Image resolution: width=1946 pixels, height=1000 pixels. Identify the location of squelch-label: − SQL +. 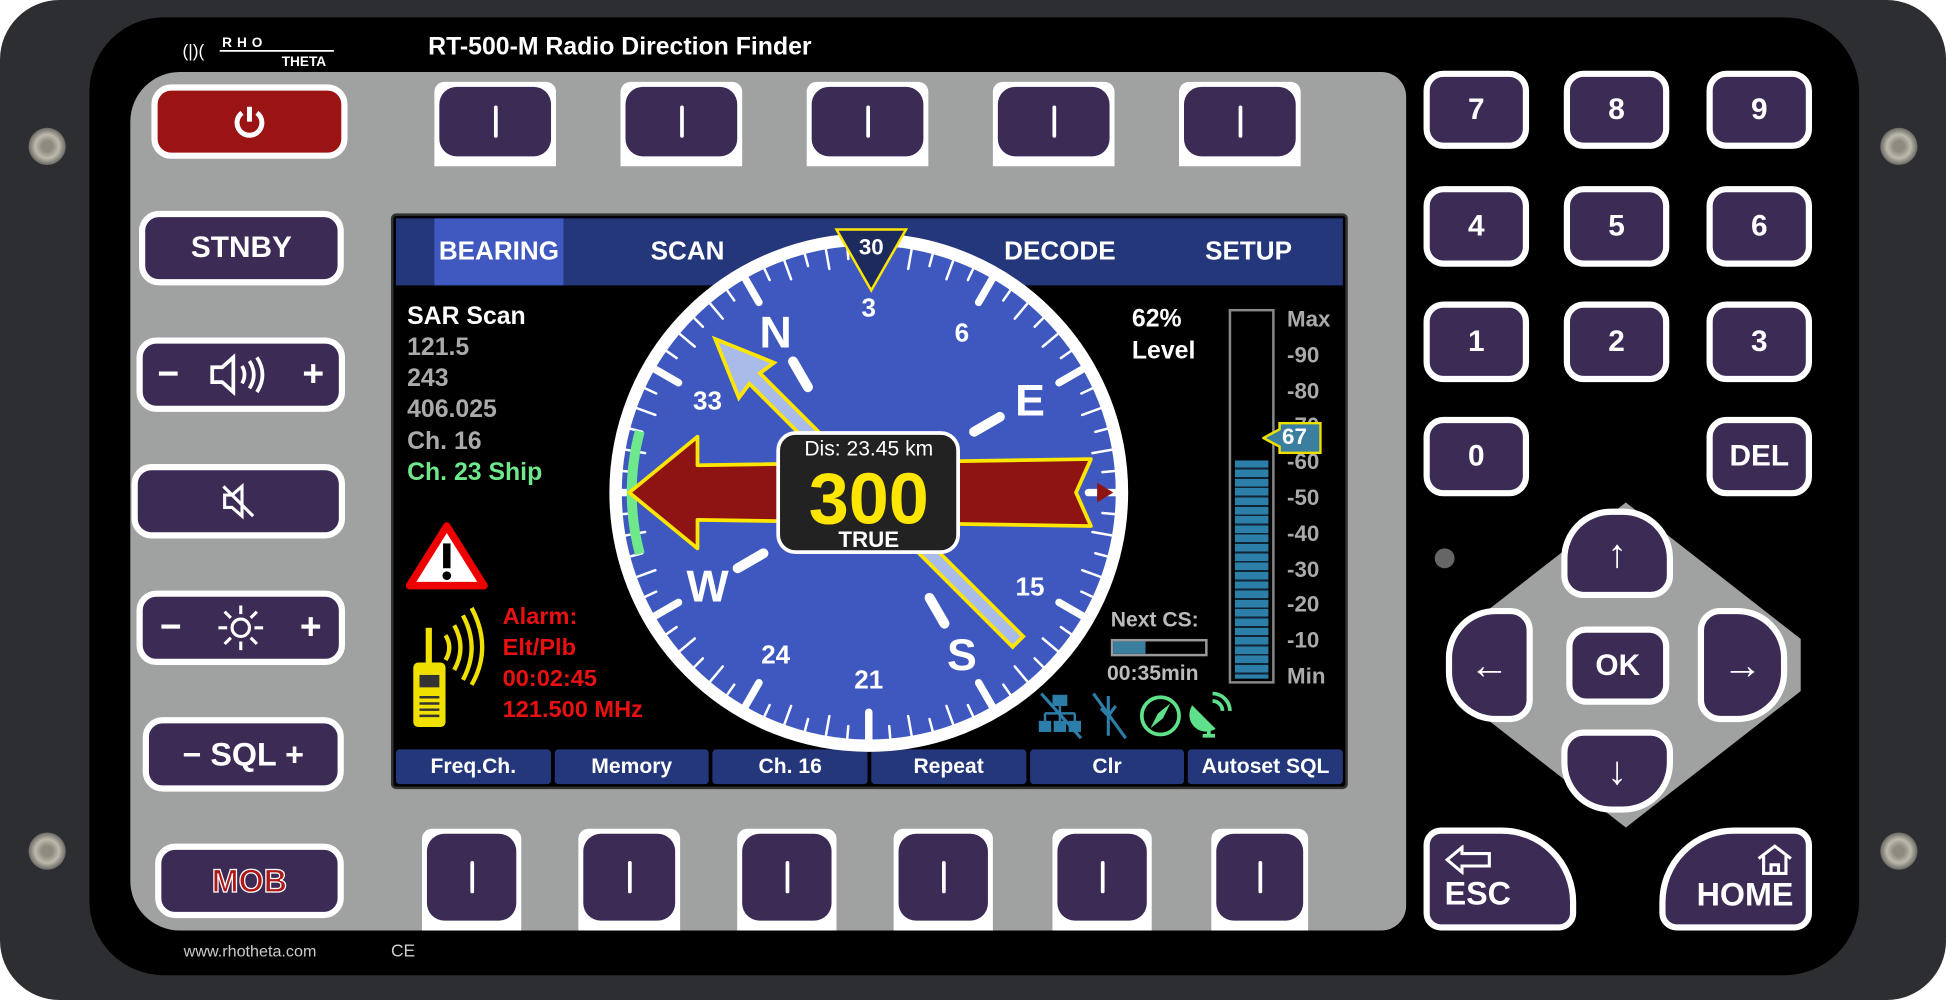
(243, 754).